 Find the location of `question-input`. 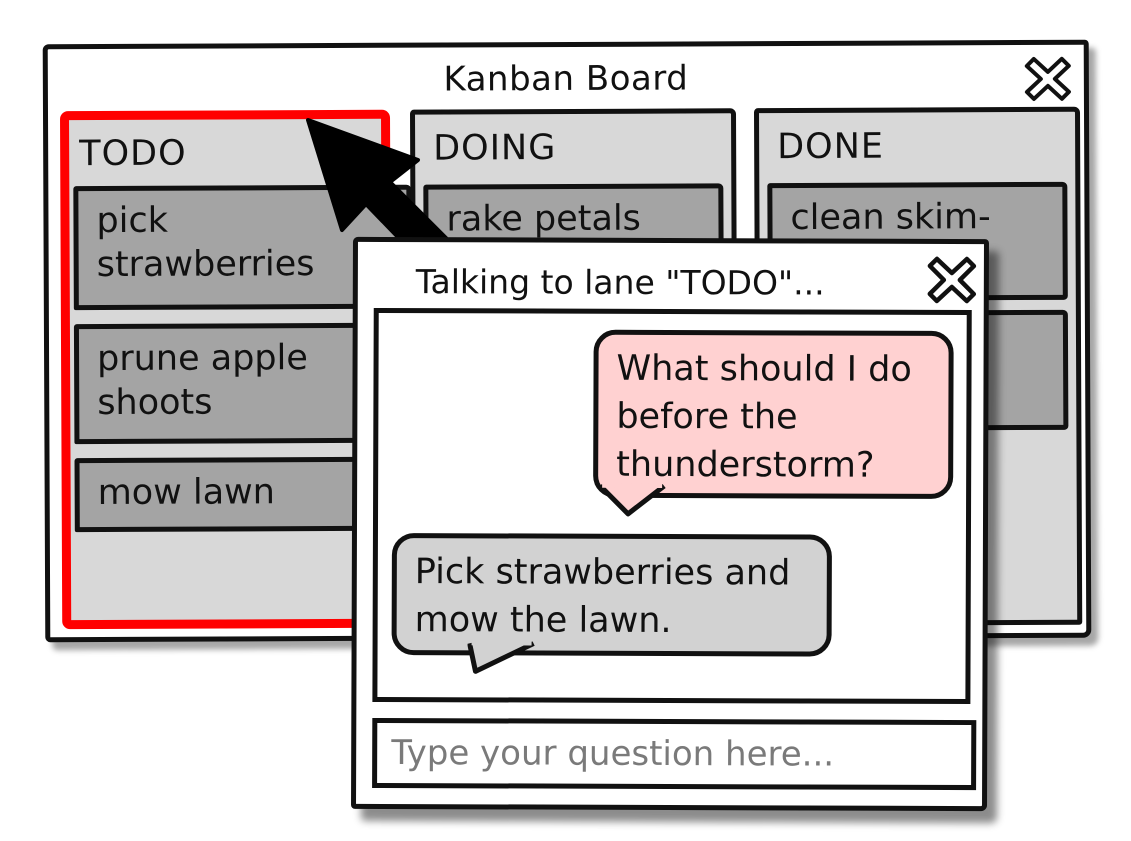

question-input is located at coordinates (674, 754).